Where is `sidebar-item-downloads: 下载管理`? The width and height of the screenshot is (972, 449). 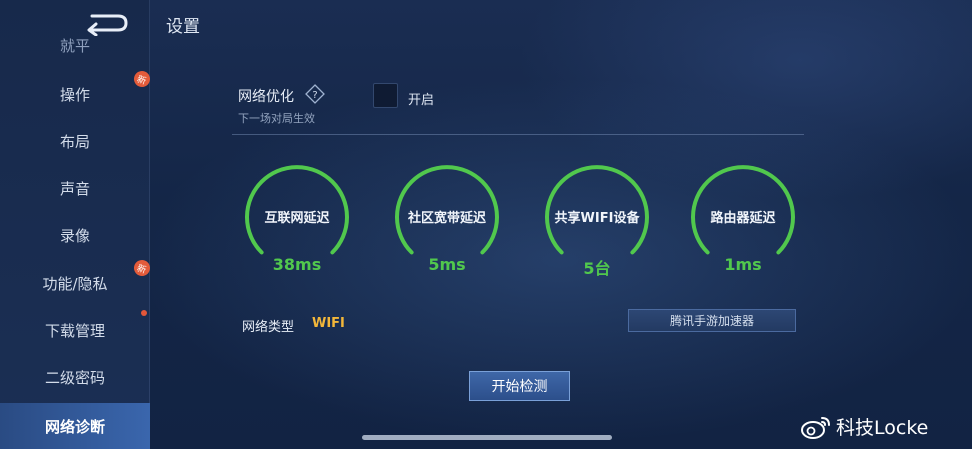
sidebar-item-downloads: 下载管理 is located at coordinates (75, 330).